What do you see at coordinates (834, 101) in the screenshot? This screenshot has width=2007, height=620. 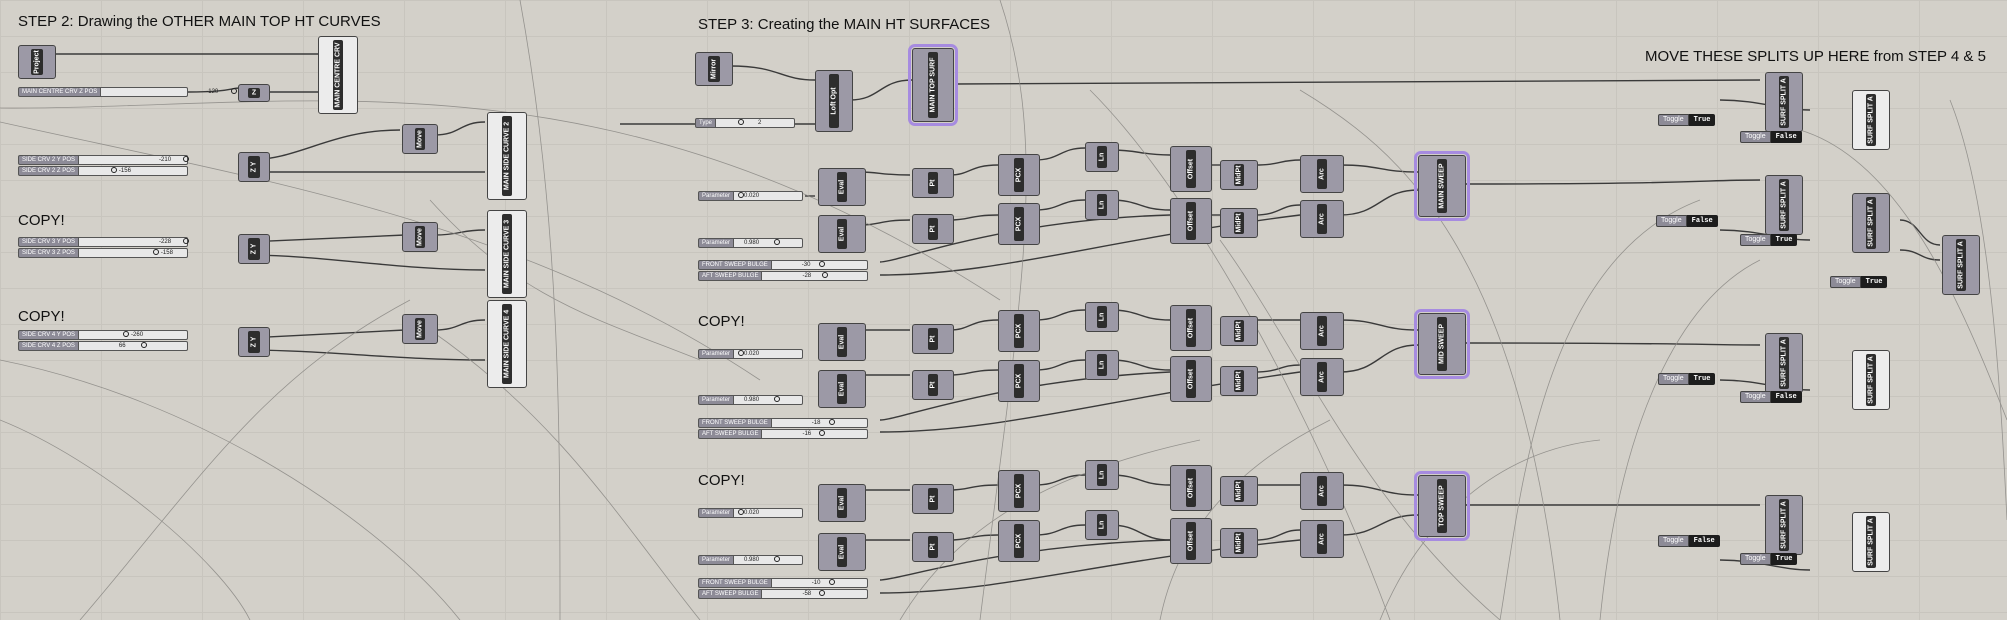 I see `loft-opt-node: Loft Opt` at bounding box center [834, 101].